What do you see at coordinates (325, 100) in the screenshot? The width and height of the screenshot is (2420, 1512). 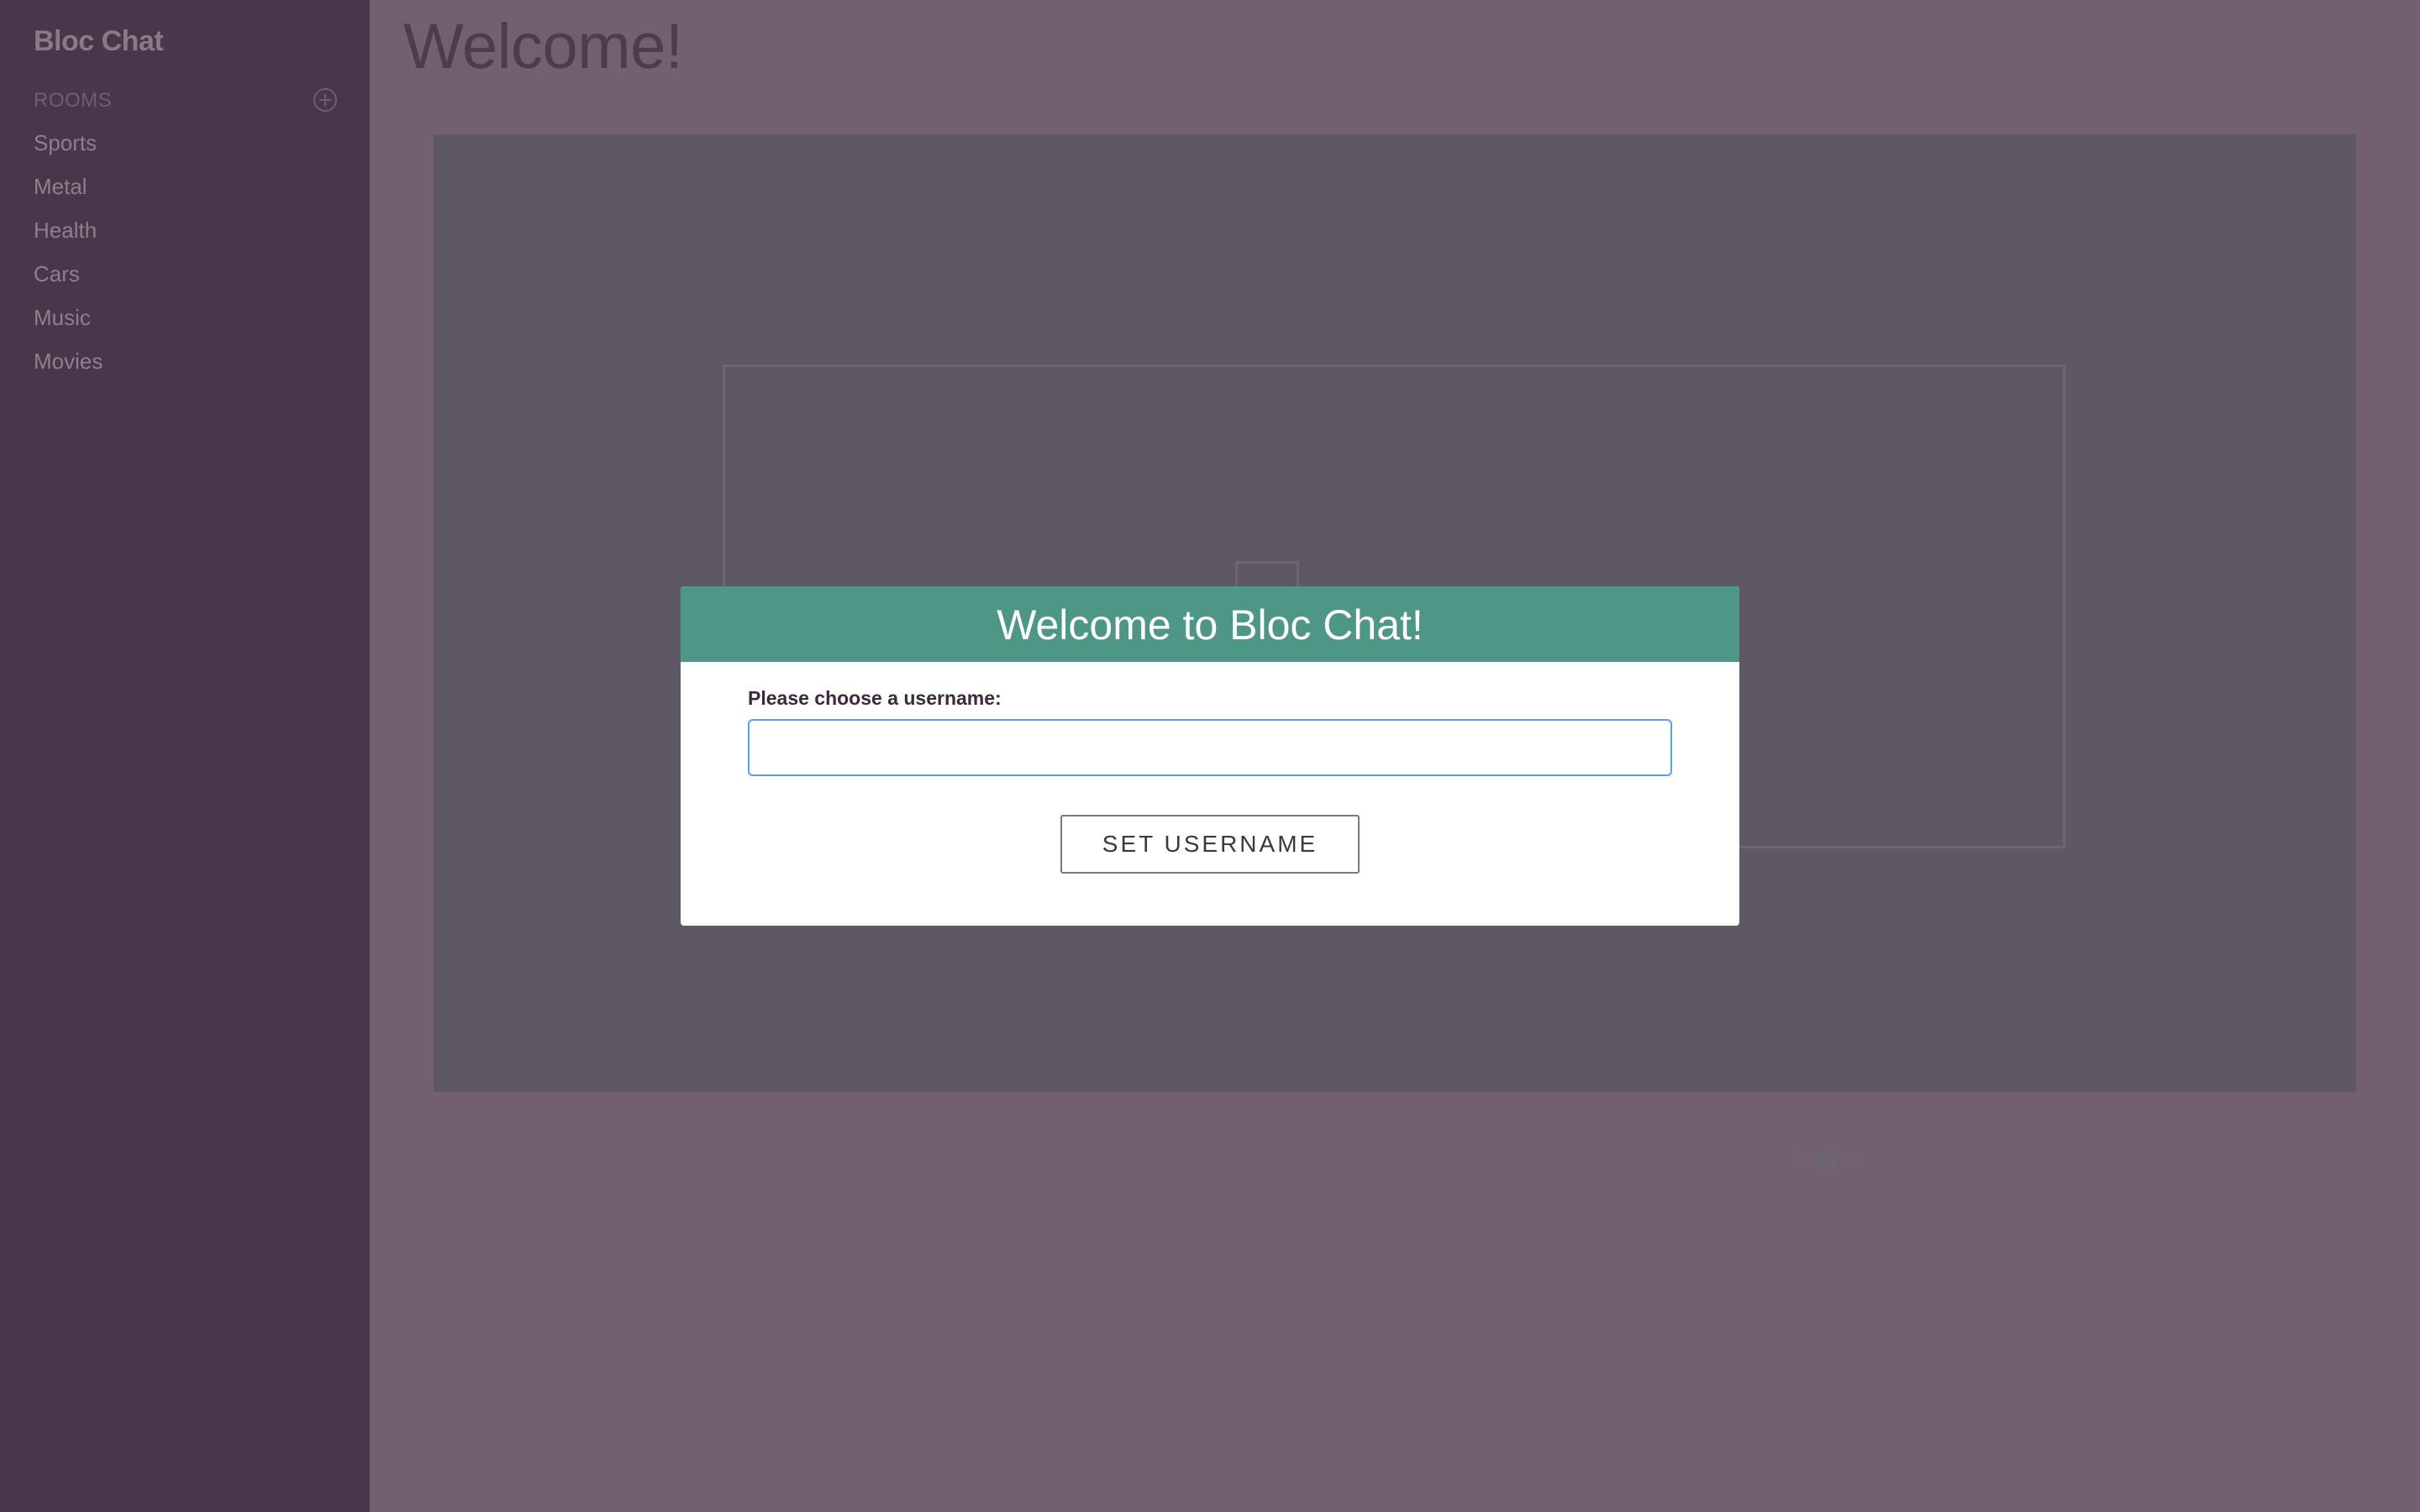 I see `plus-circle-icon` at bounding box center [325, 100].